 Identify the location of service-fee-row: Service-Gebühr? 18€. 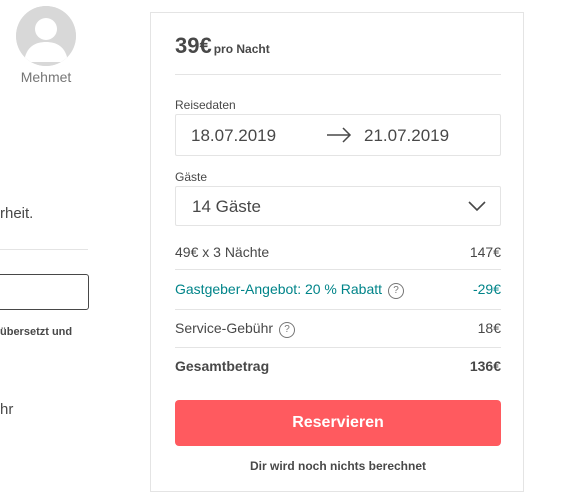
(338, 330).